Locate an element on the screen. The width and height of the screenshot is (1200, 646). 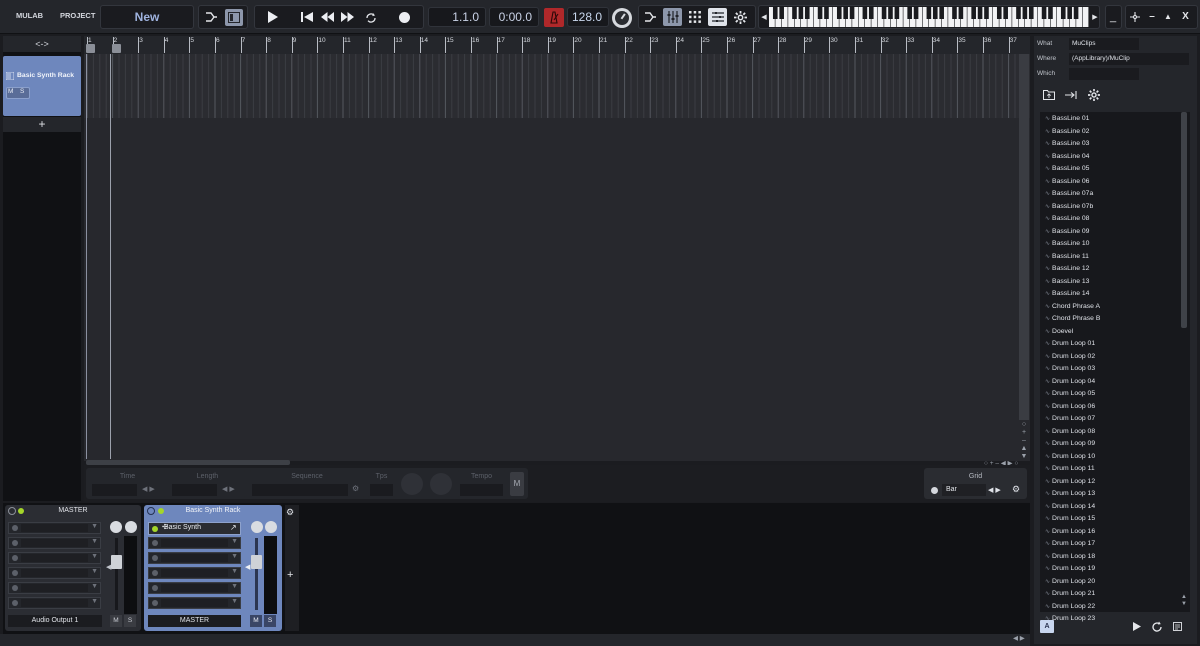
grid-view-icon is located at coordinates (694, 17).